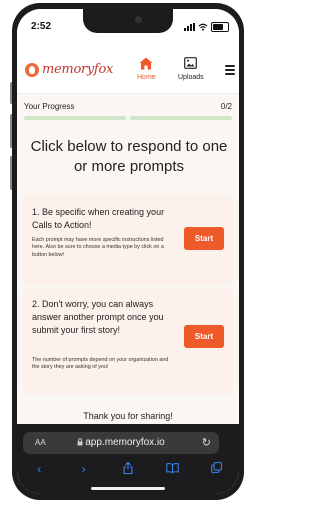 This screenshot has width=320, height=505. I want to click on share-icon, so click(128, 469).